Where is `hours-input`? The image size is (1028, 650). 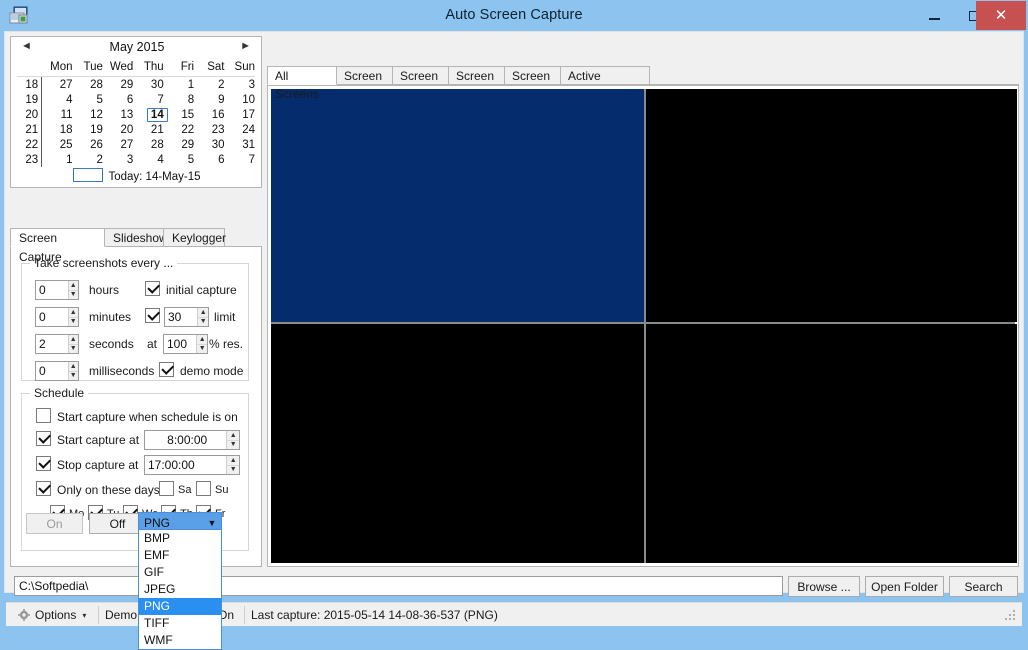
hours-input is located at coordinates (52, 290).